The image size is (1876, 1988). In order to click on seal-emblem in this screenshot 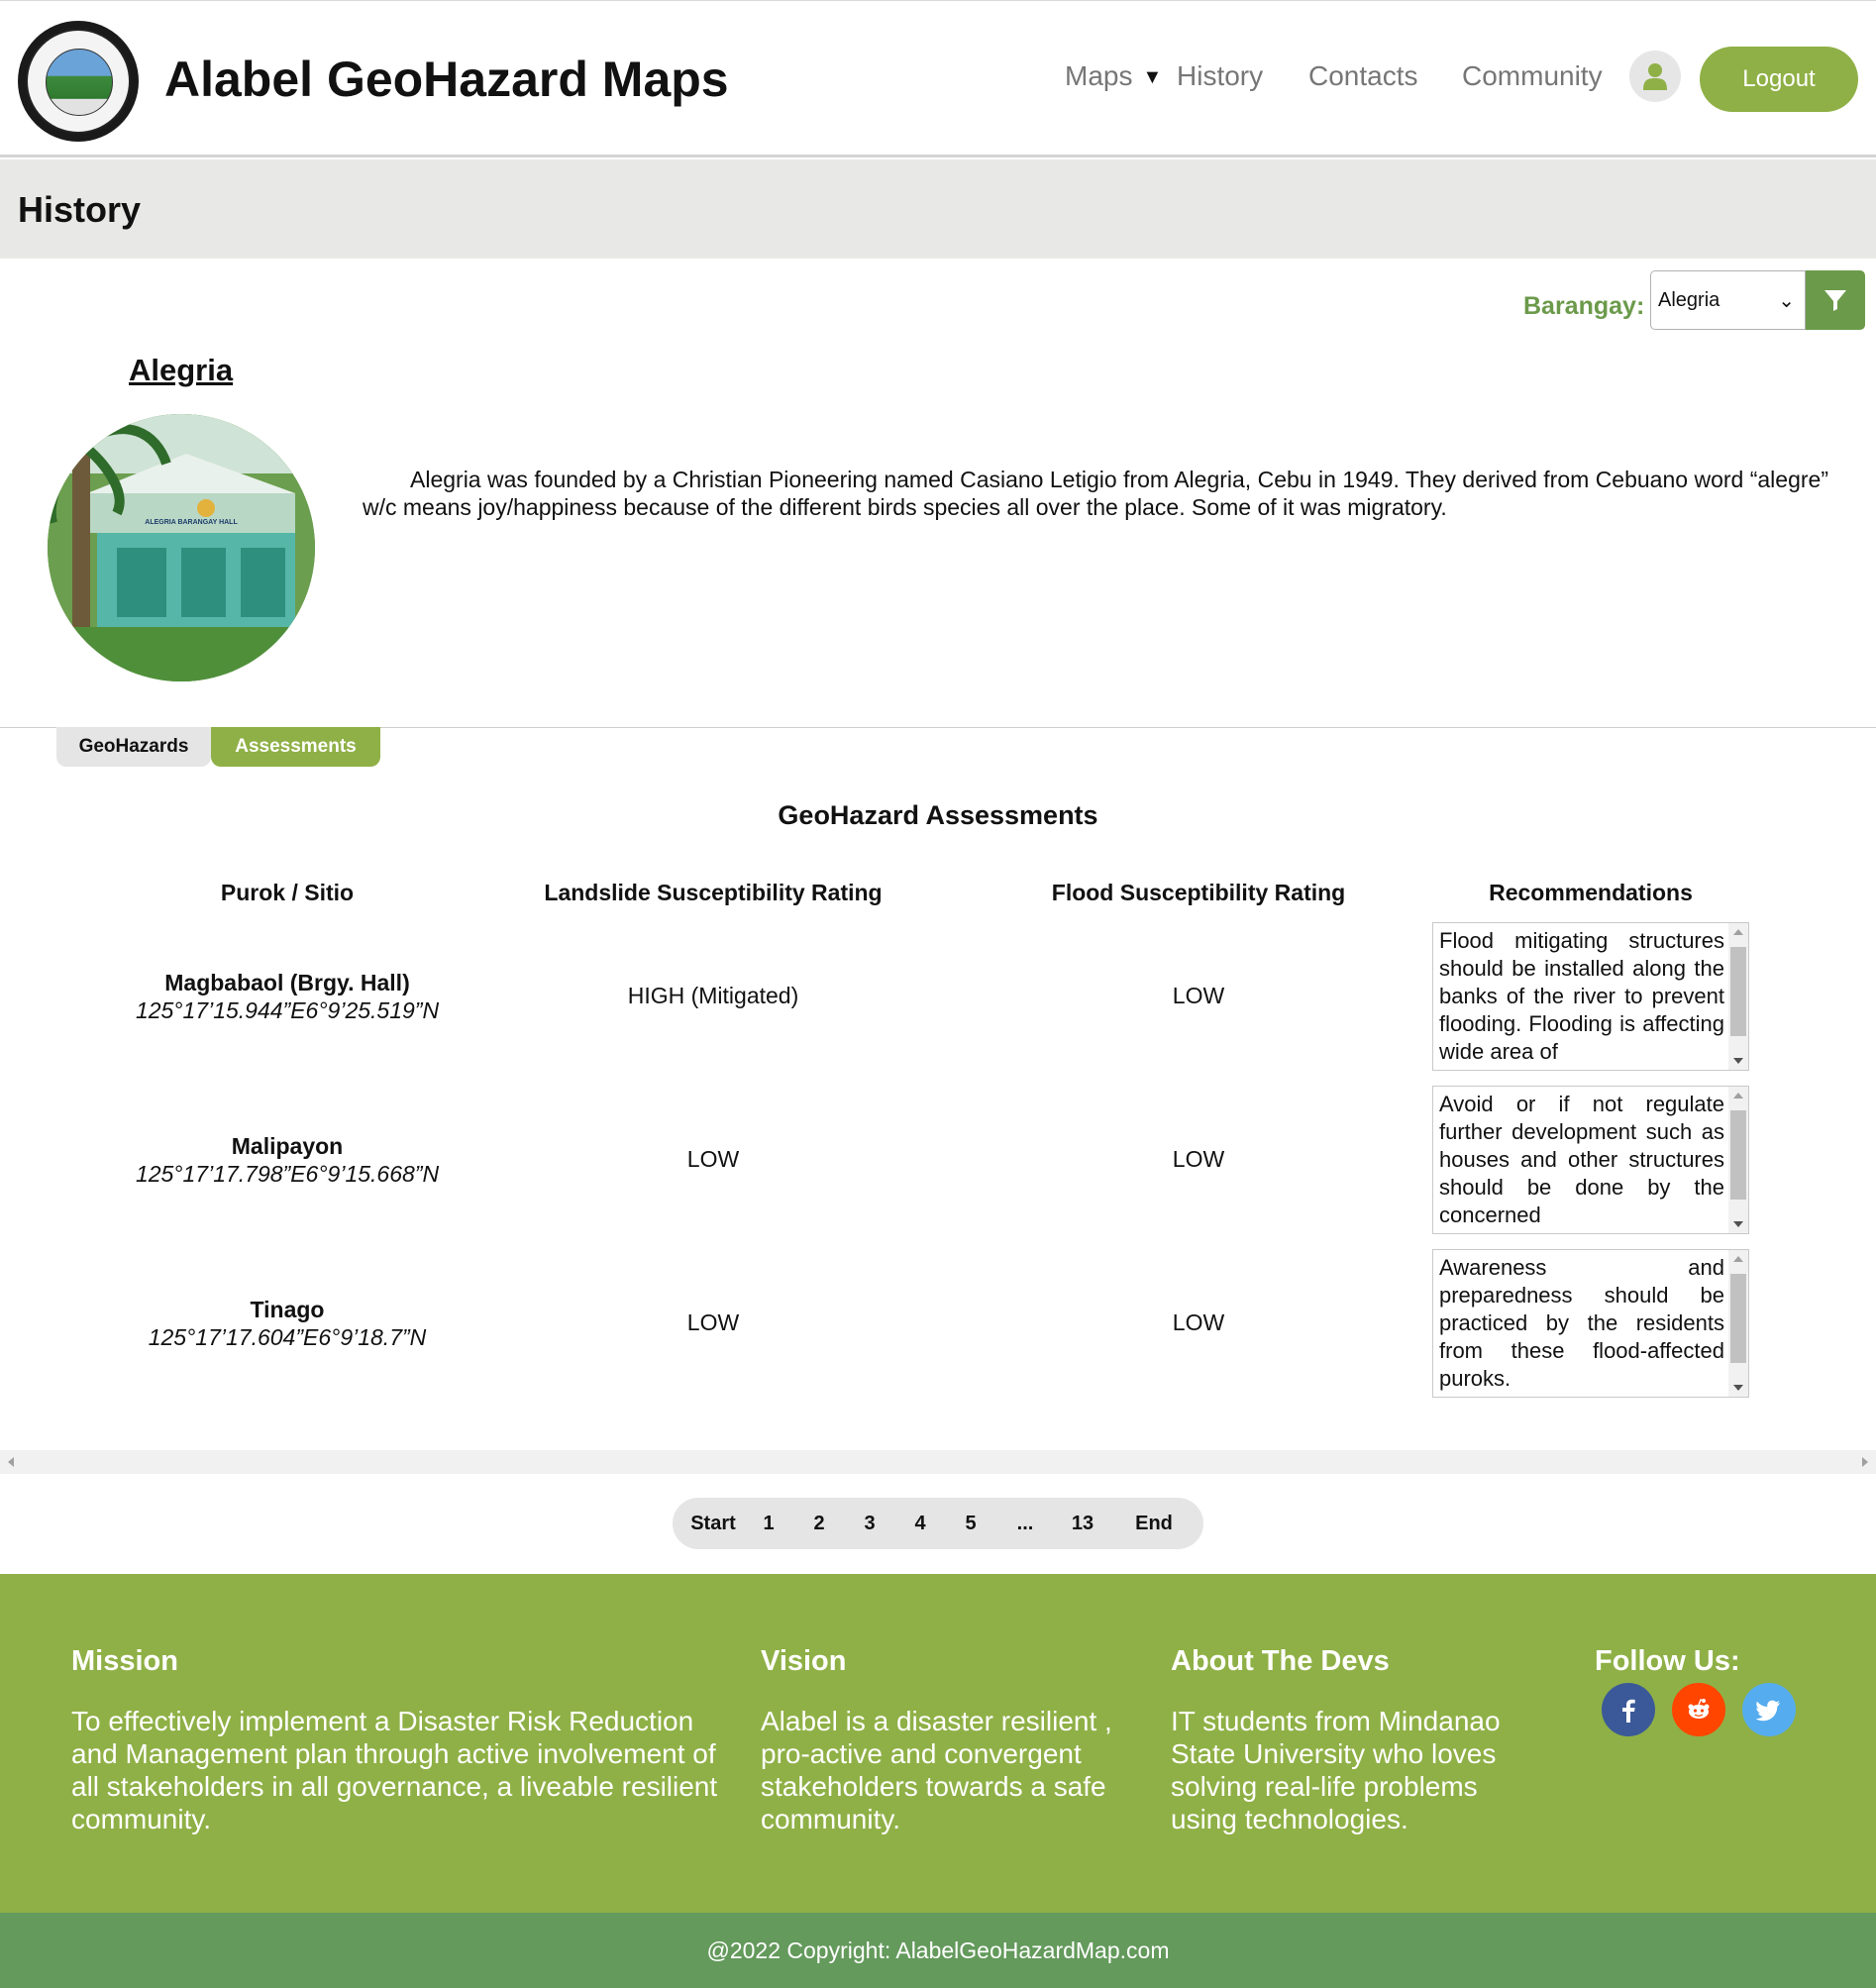, I will do `click(79, 82)`.